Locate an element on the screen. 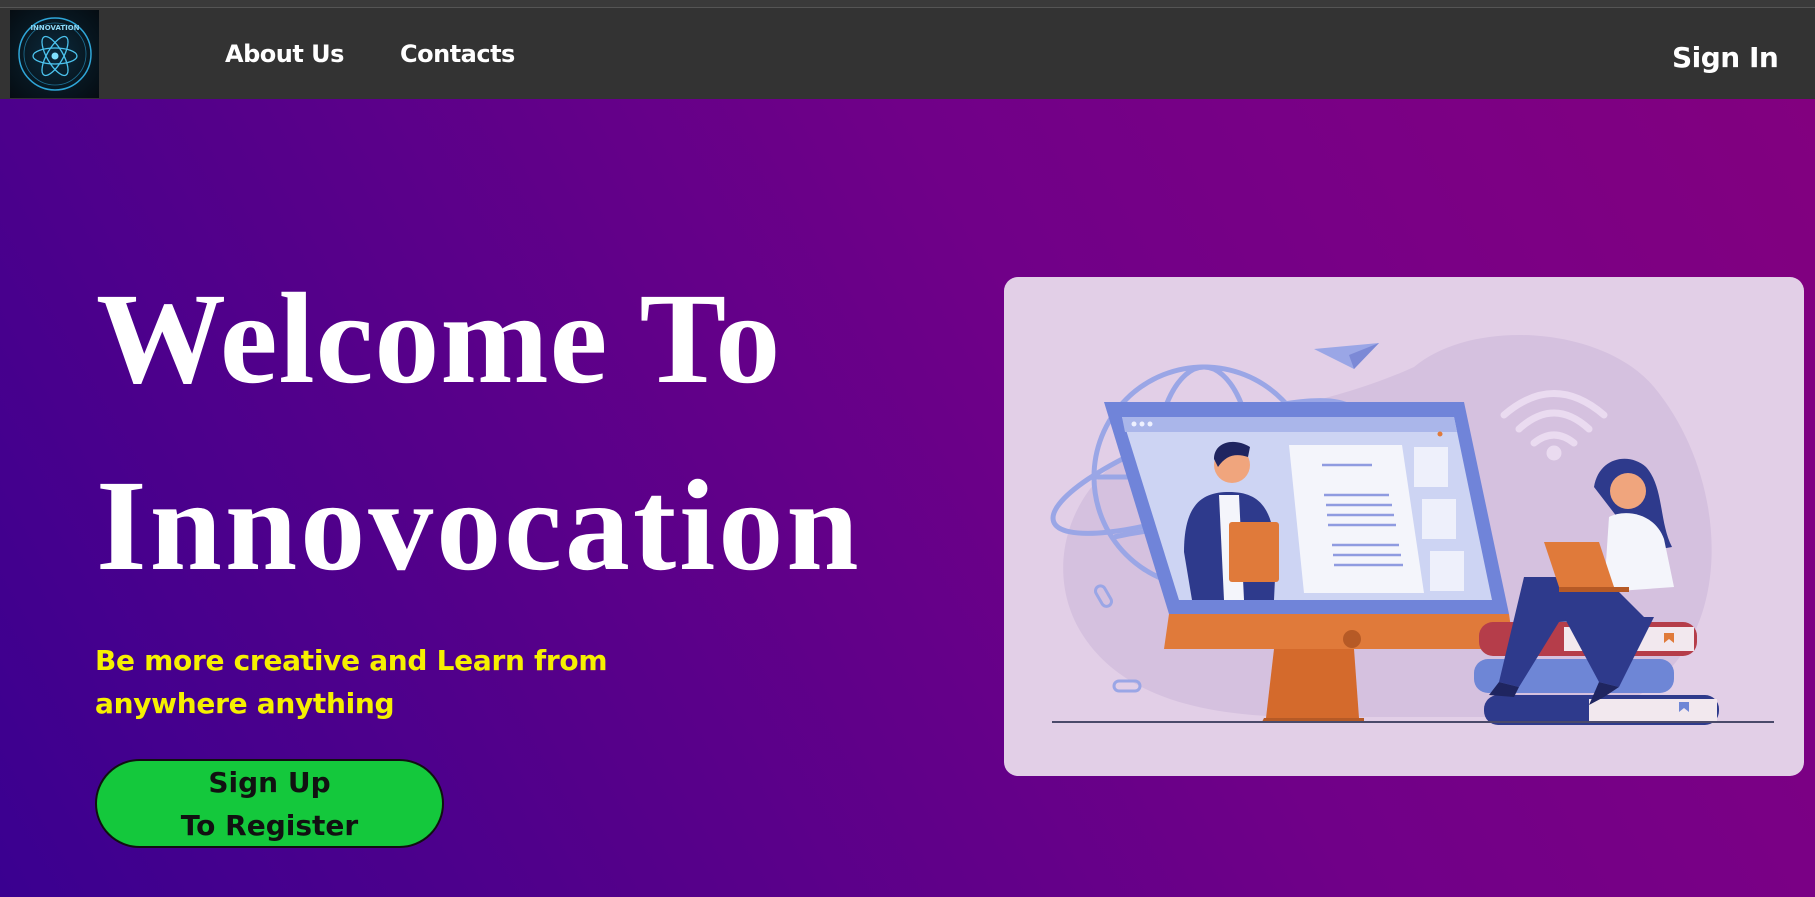  sign-in-link: Sign In is located at coordinates (1725, 57).